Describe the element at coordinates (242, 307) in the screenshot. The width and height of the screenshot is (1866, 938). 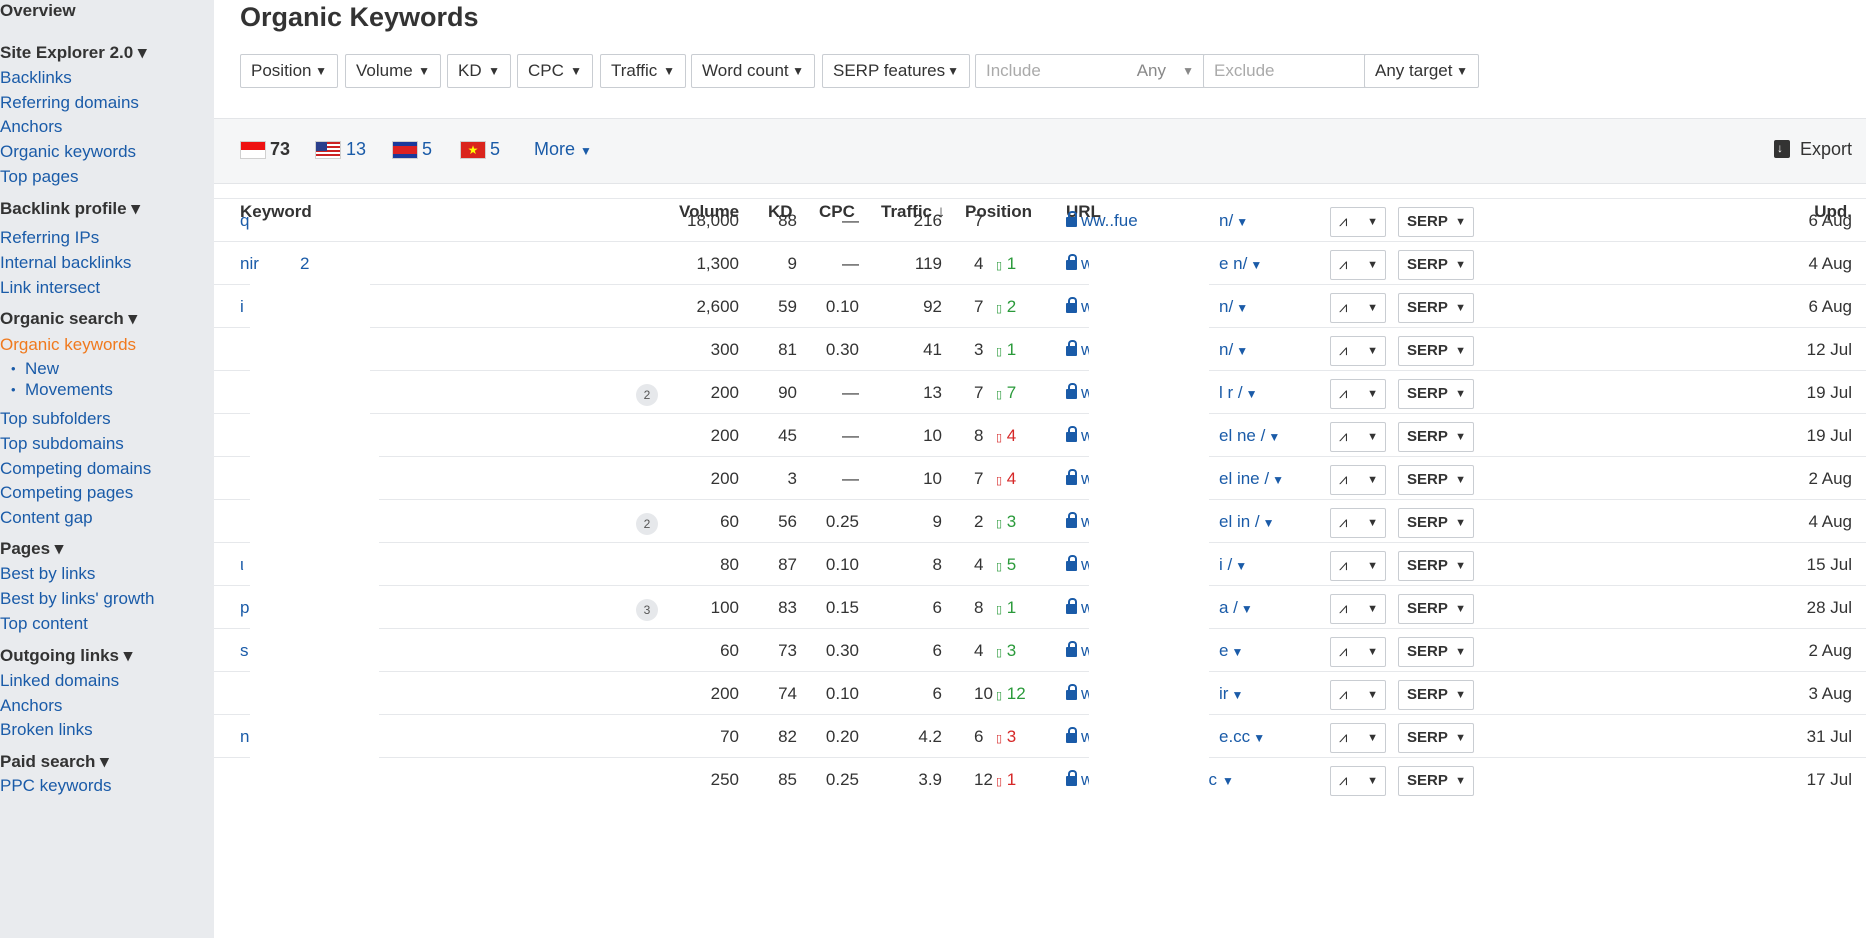
I see `keyword-link: i` at that location.